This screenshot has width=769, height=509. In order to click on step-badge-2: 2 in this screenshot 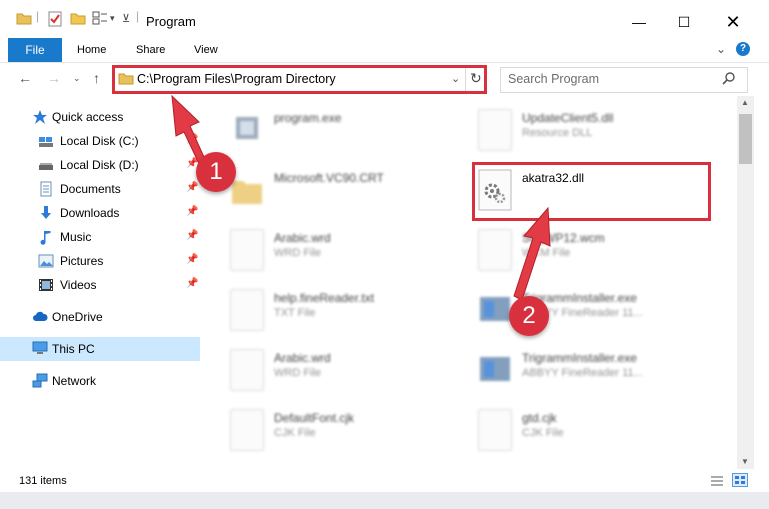, I will do `click(529, 316)`.